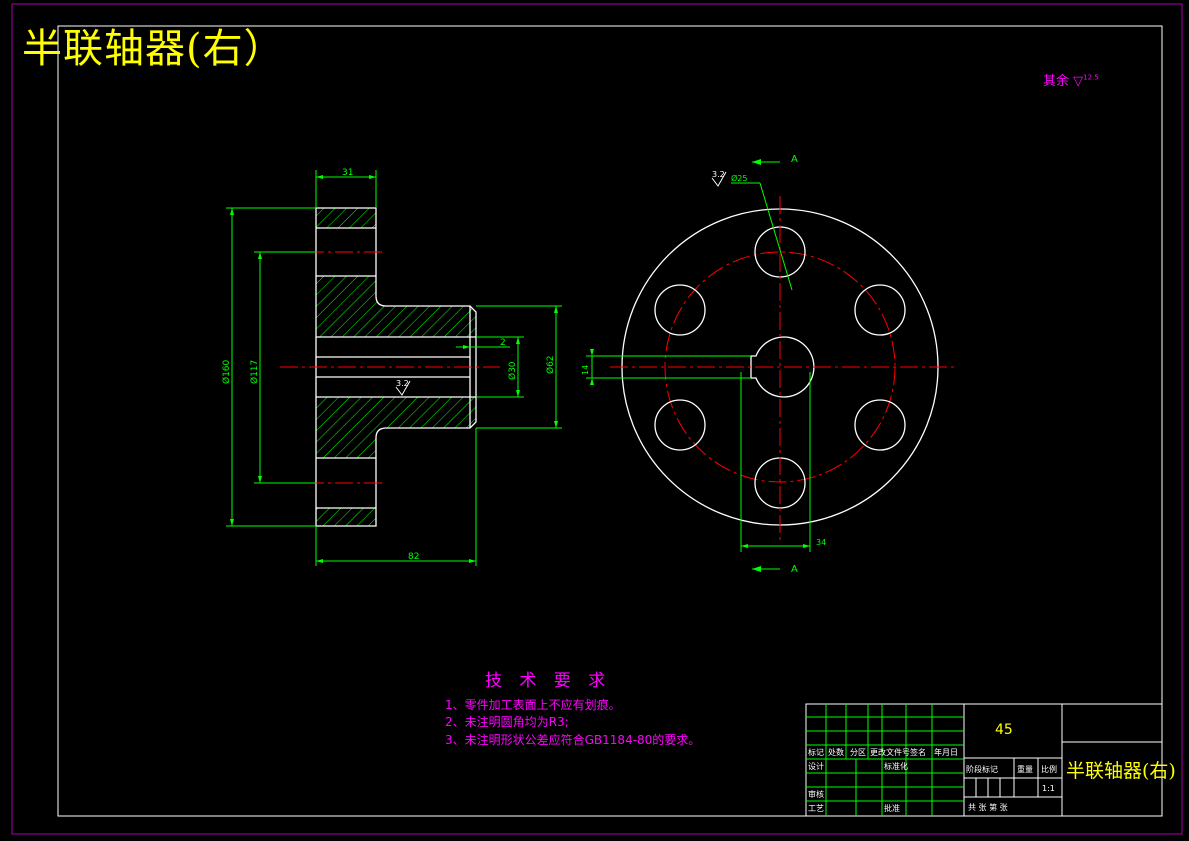  I want to click on roughness-prefix: 其余, so click(1056, 81).